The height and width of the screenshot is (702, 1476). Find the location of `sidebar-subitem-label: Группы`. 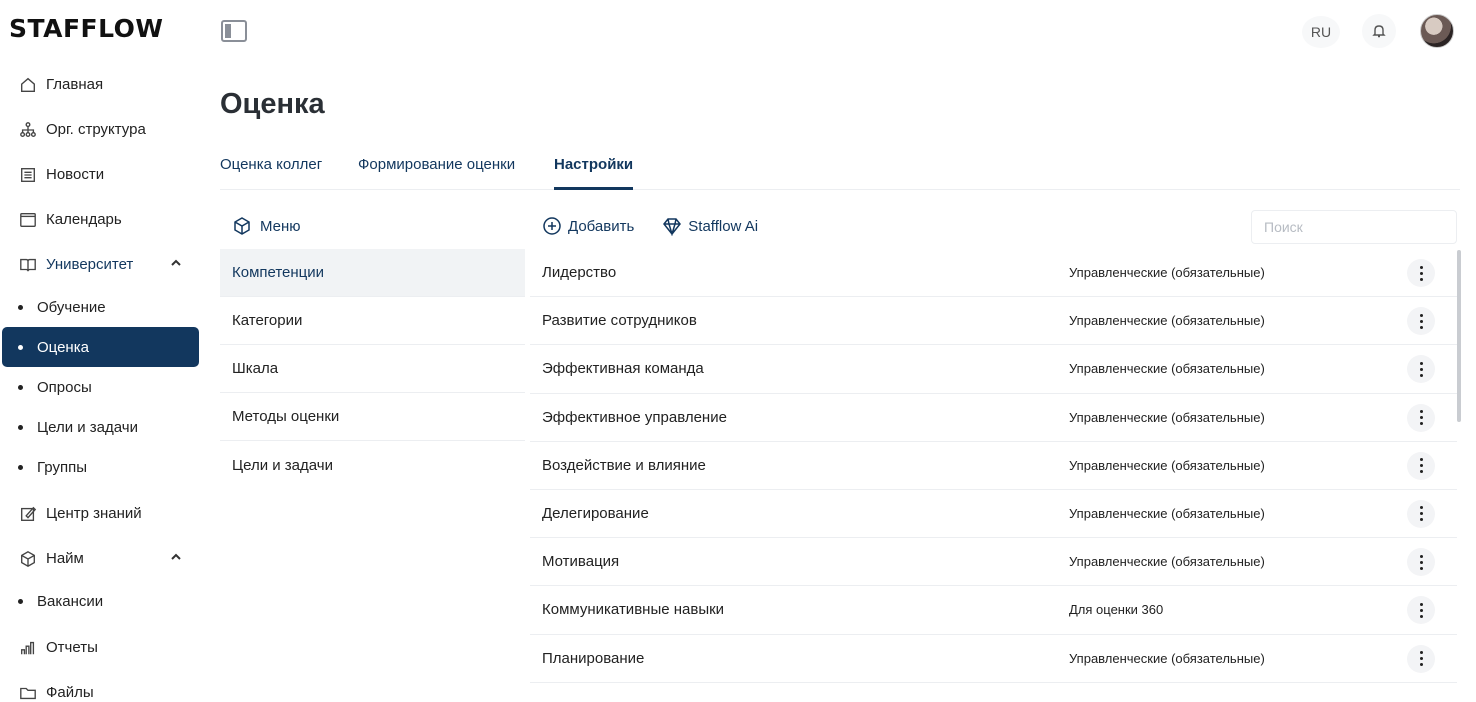

sidebar-subitem-label: Группы is located at coordinates (62, 467).